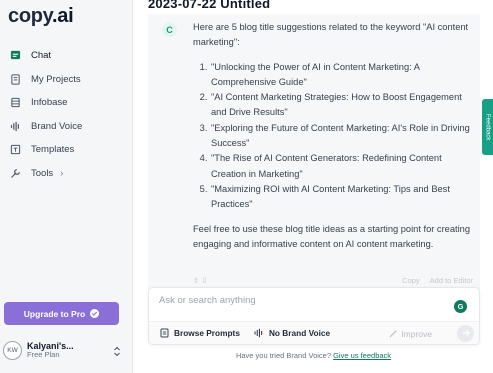 The width and height of the screenshot is (493, 373). I want to click on user-plan: Free Plan, so click(43, 354).